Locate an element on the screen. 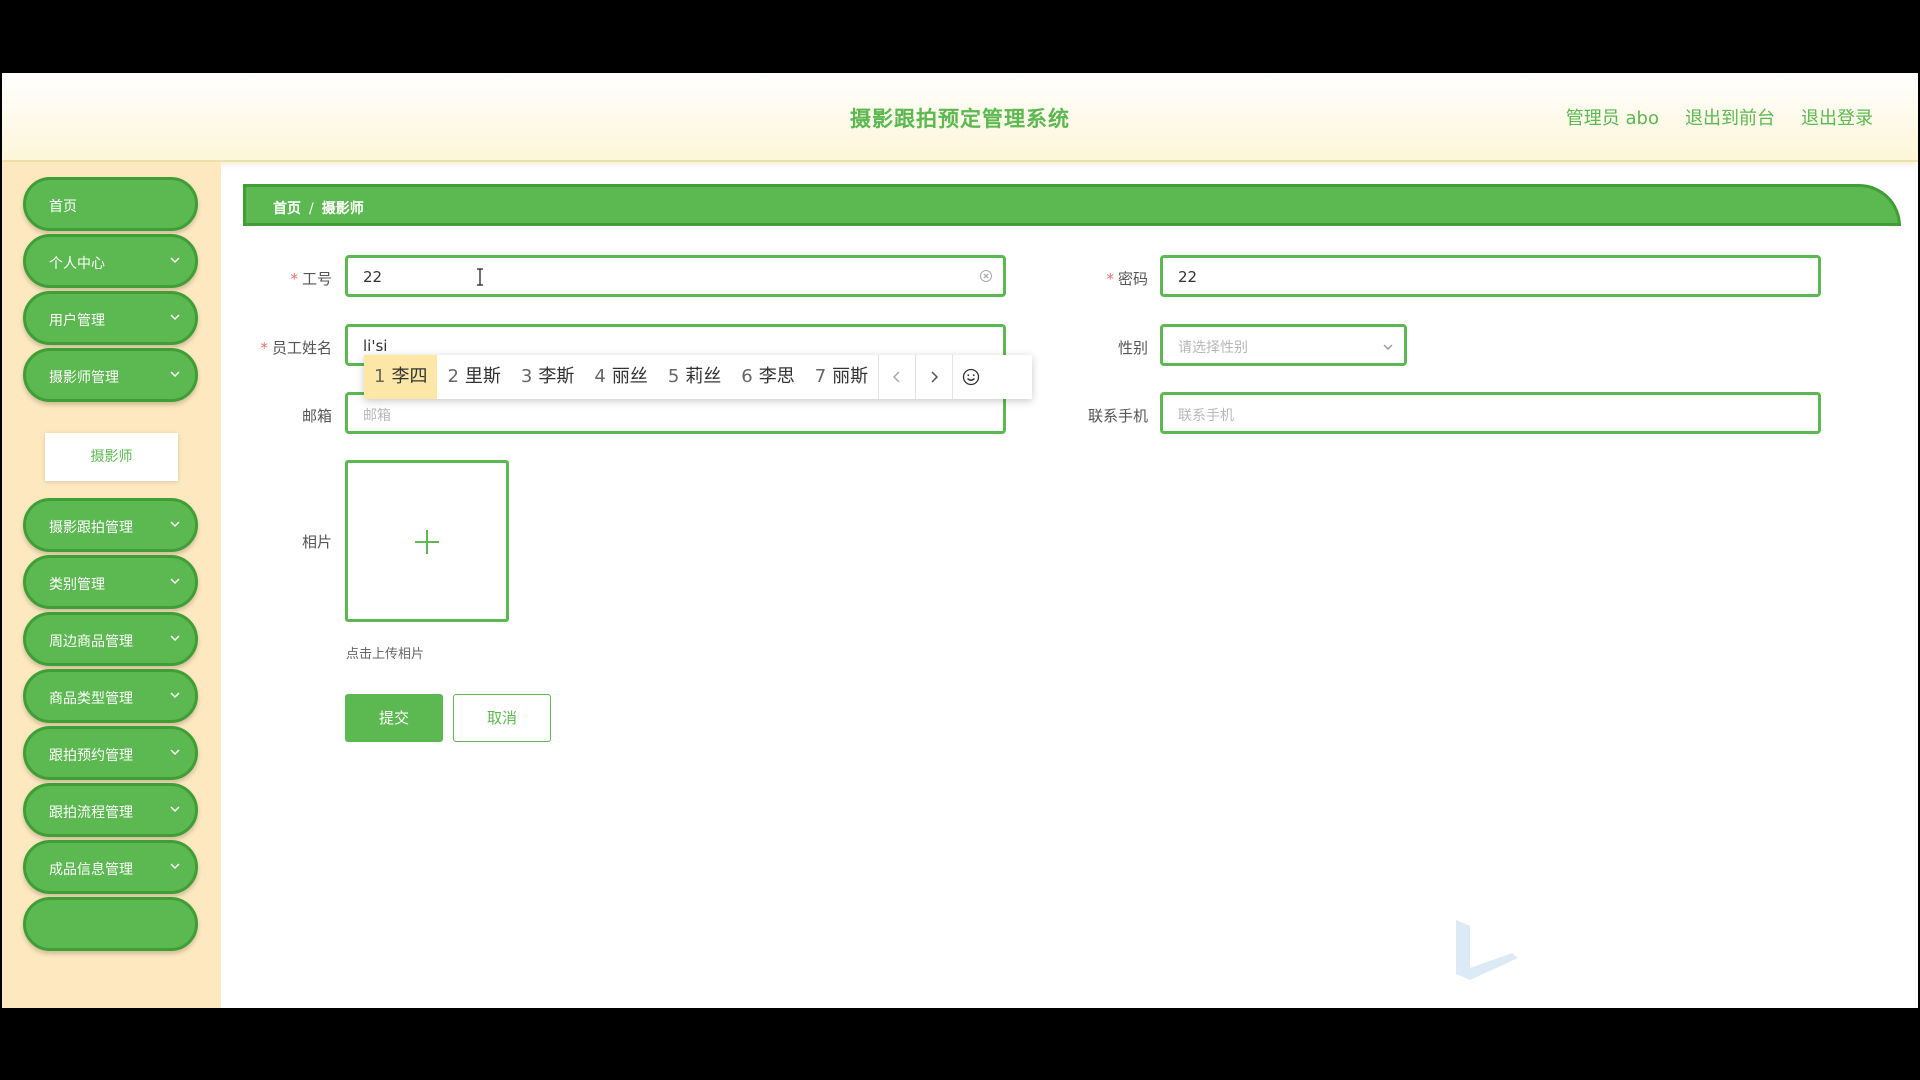 This screenshot has width=1920, height=1080. ime-candidate: 6 李思 is located at coordinates (767, 377).